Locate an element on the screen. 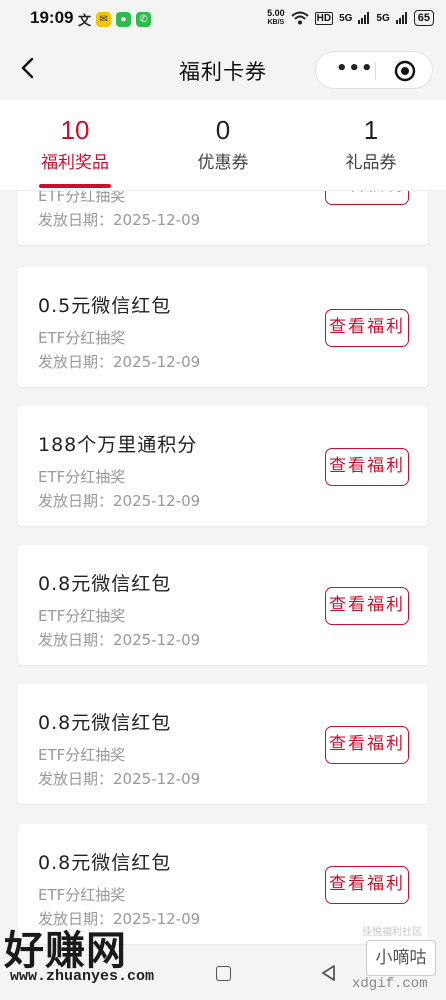 The height and width of the screenshot is (1000, 446). active-tab-indicator is located at coordinates (75, 186).